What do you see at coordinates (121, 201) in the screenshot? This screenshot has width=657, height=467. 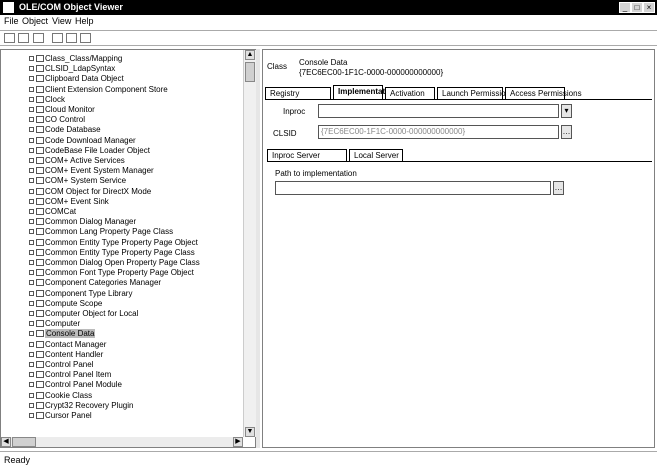 I see `tree-item: COM+ Event Sink` at bounding box center [121, 201].